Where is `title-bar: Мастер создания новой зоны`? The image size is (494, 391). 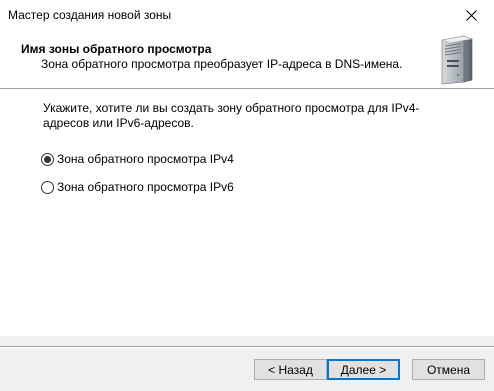 title-bar: Мастер создания новой зоны is located at coordinates (247, 15).